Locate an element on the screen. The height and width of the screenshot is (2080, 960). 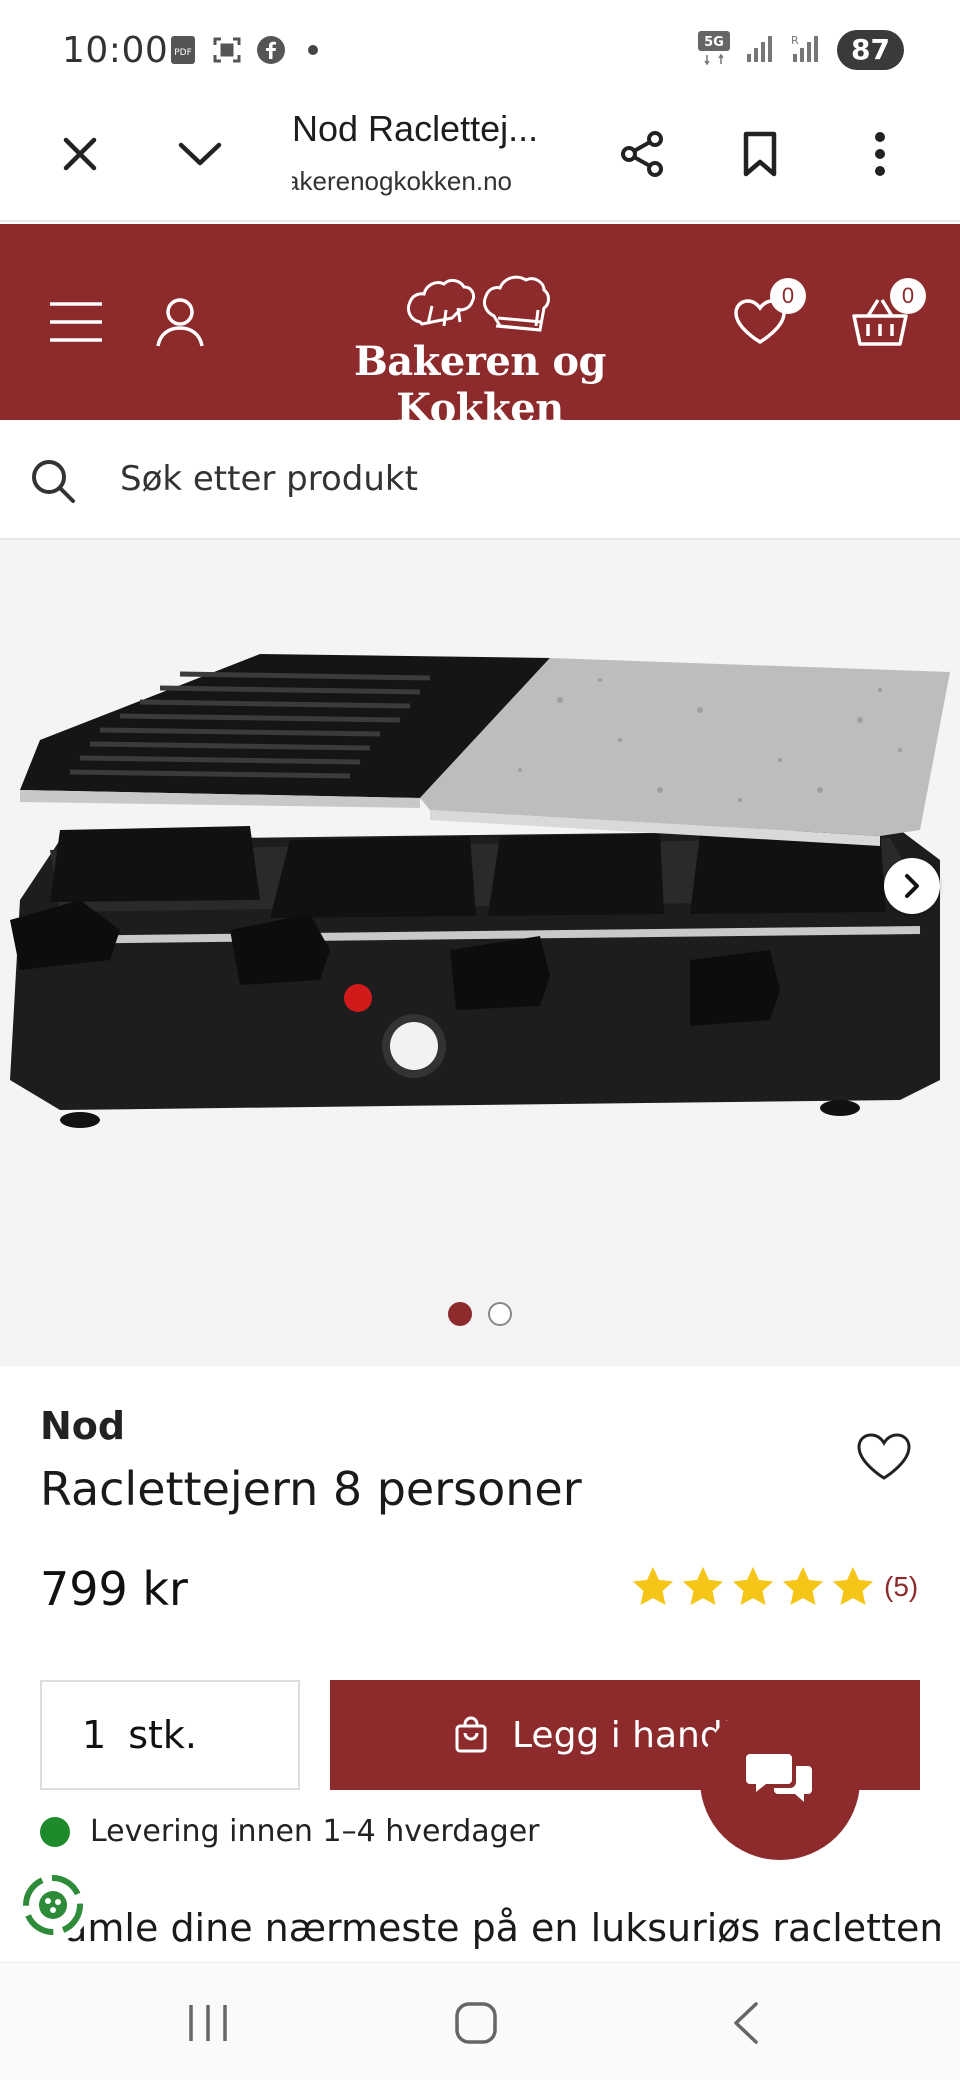
quantity-unit: stk. is located at coordinates (162, 1735).